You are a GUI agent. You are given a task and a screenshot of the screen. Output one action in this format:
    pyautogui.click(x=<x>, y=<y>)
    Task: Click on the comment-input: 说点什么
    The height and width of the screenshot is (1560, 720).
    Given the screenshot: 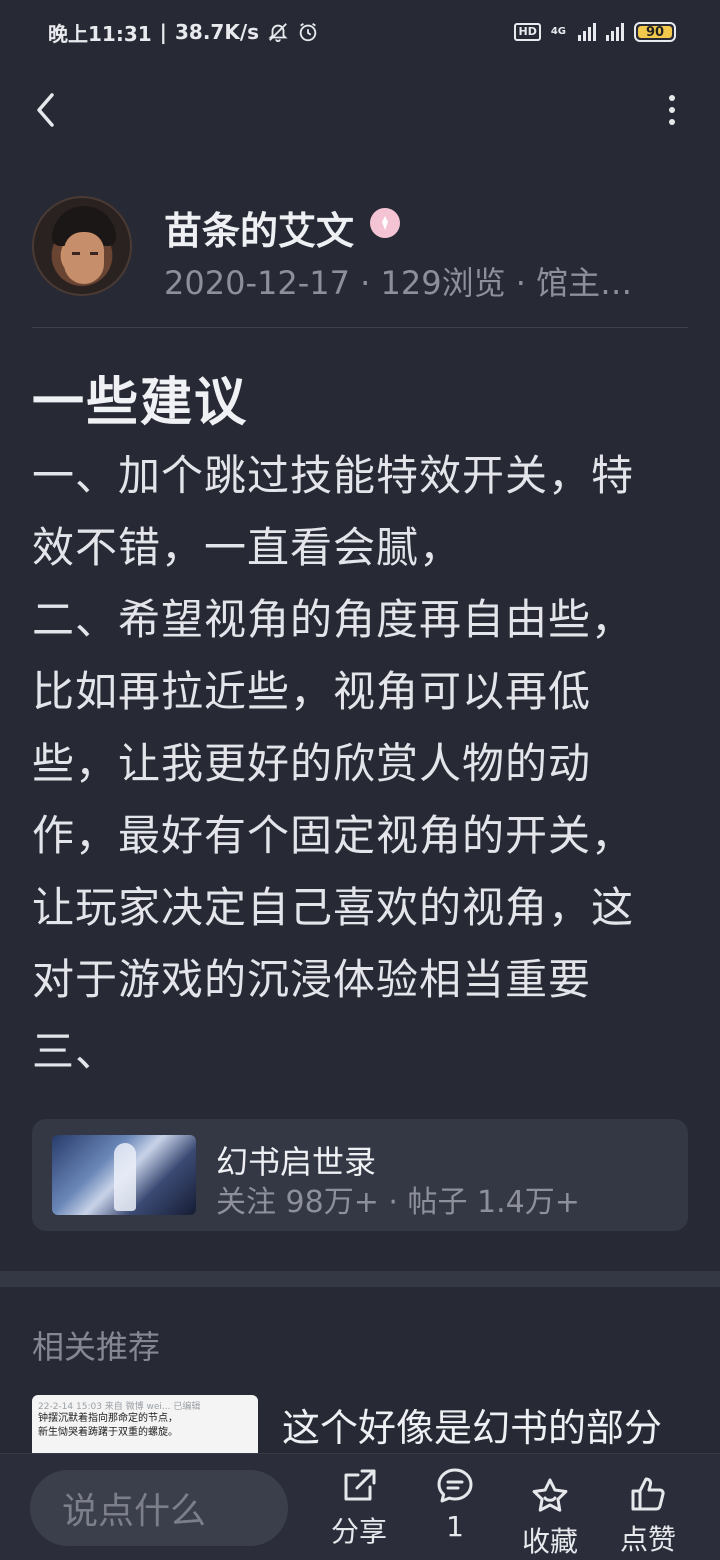 What is the action you would take?
    pyautogui.click(x=159, y=1508)
    